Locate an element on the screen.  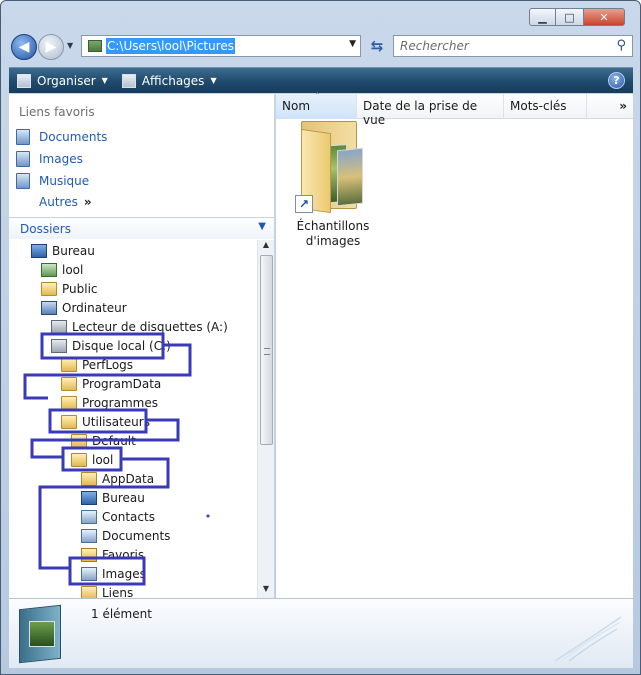
favorite-links-title: Liens favoris is located at coordinates (57, 112).